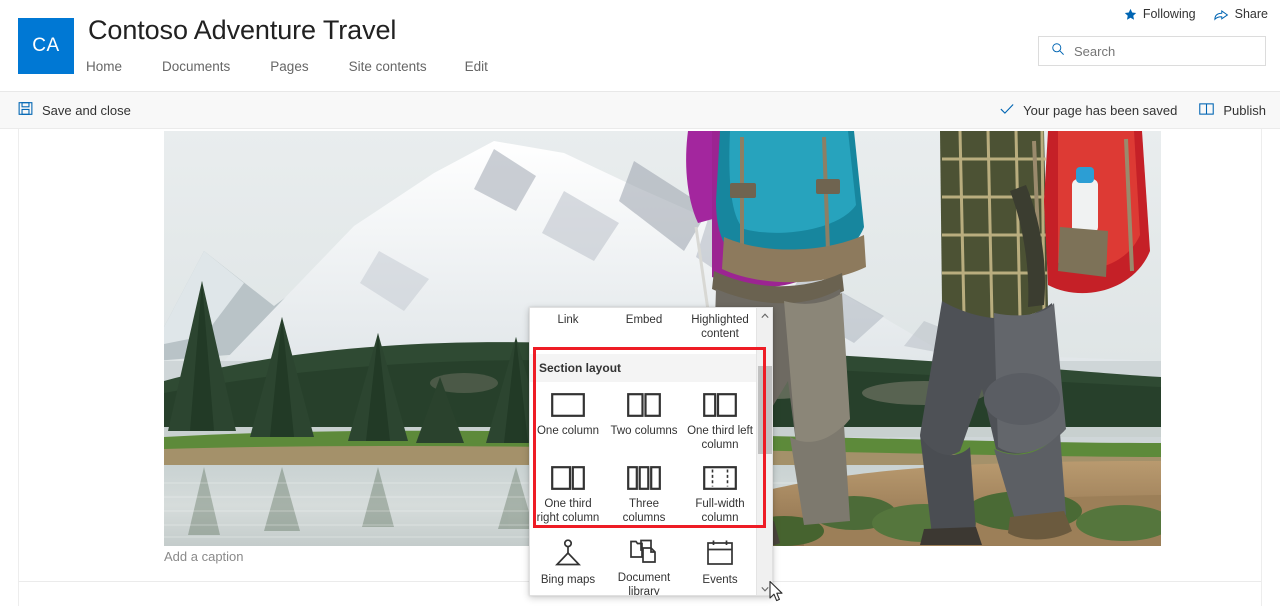  I want to click on layout-option-one-column: One column, so click(568, 418).